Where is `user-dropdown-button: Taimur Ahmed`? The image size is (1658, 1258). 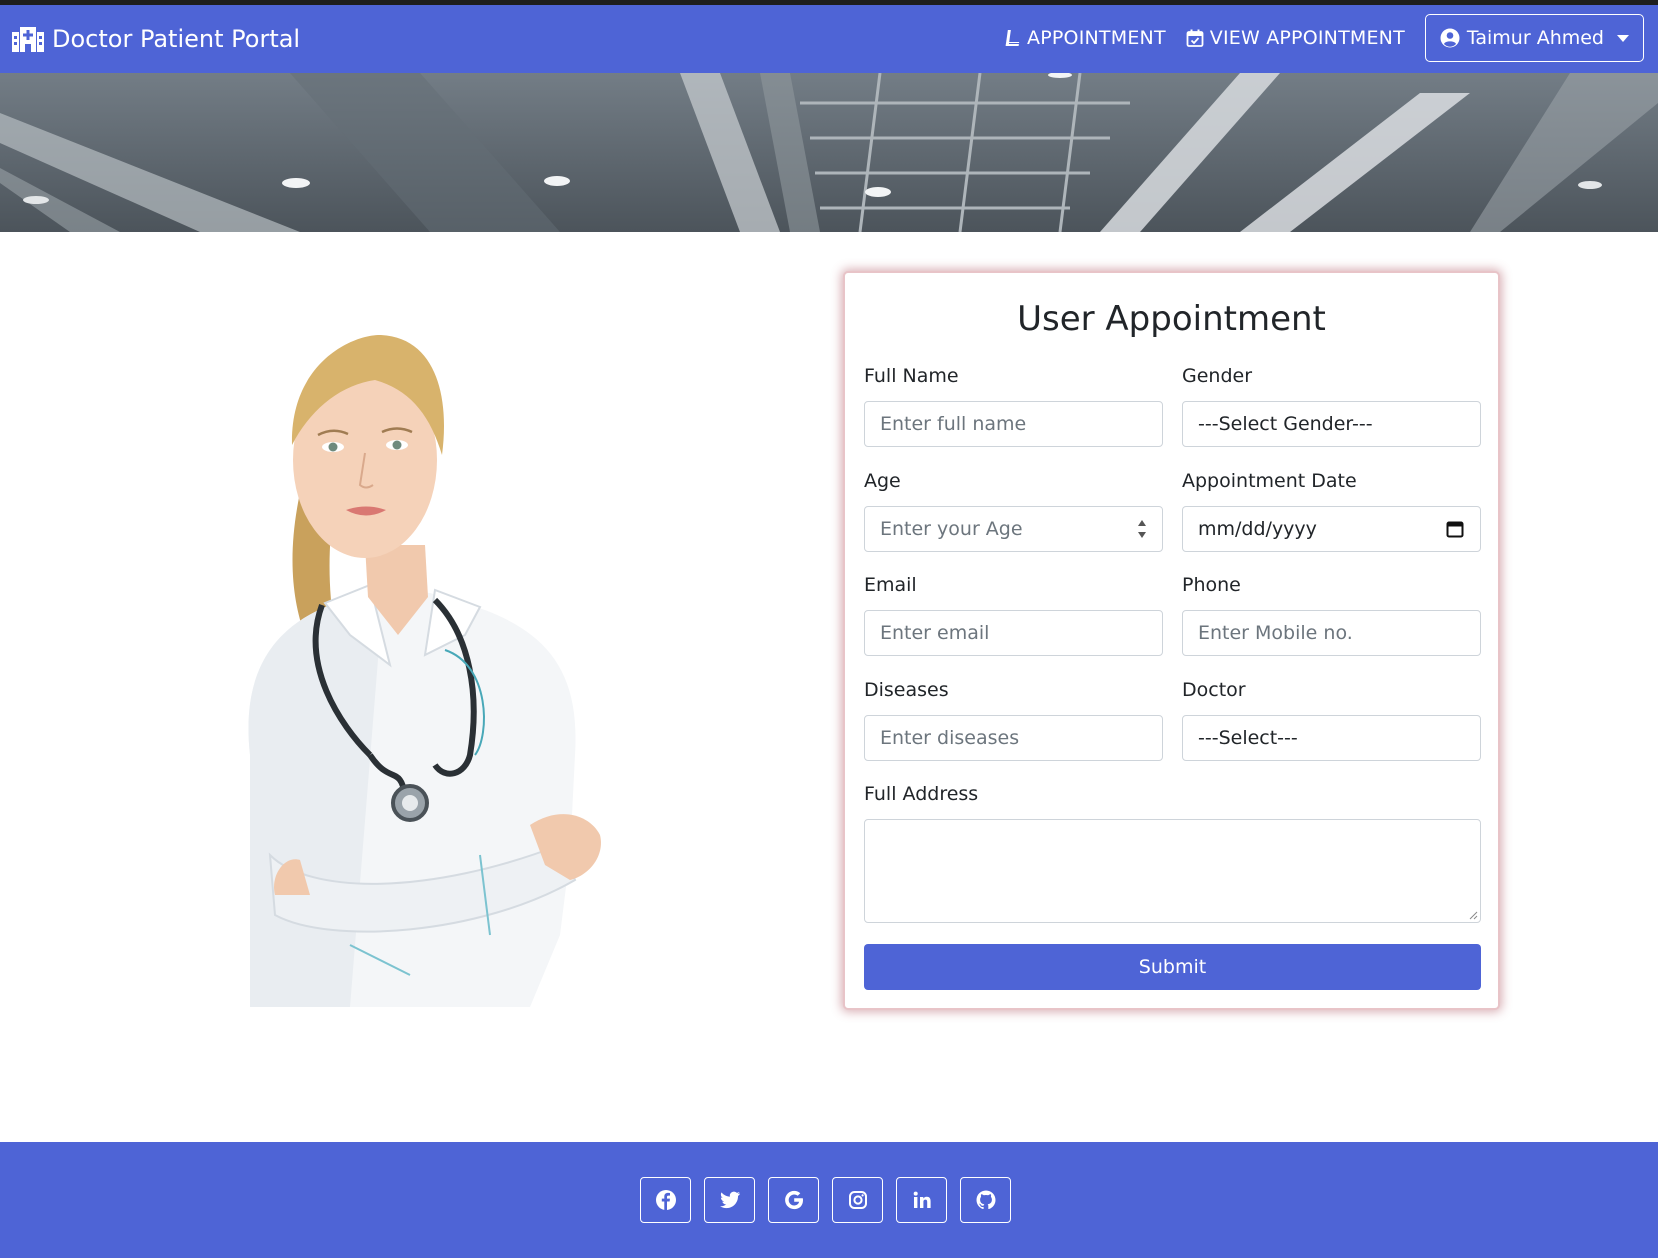
user-dropdown-button: Taimur Ahmed is located at coordinates (1534, 38).